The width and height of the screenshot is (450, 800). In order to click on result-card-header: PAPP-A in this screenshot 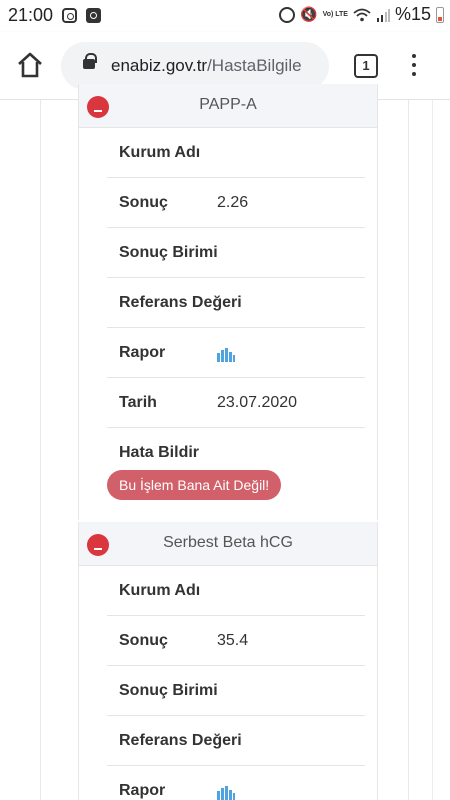, I will do `click(228, 106)`.